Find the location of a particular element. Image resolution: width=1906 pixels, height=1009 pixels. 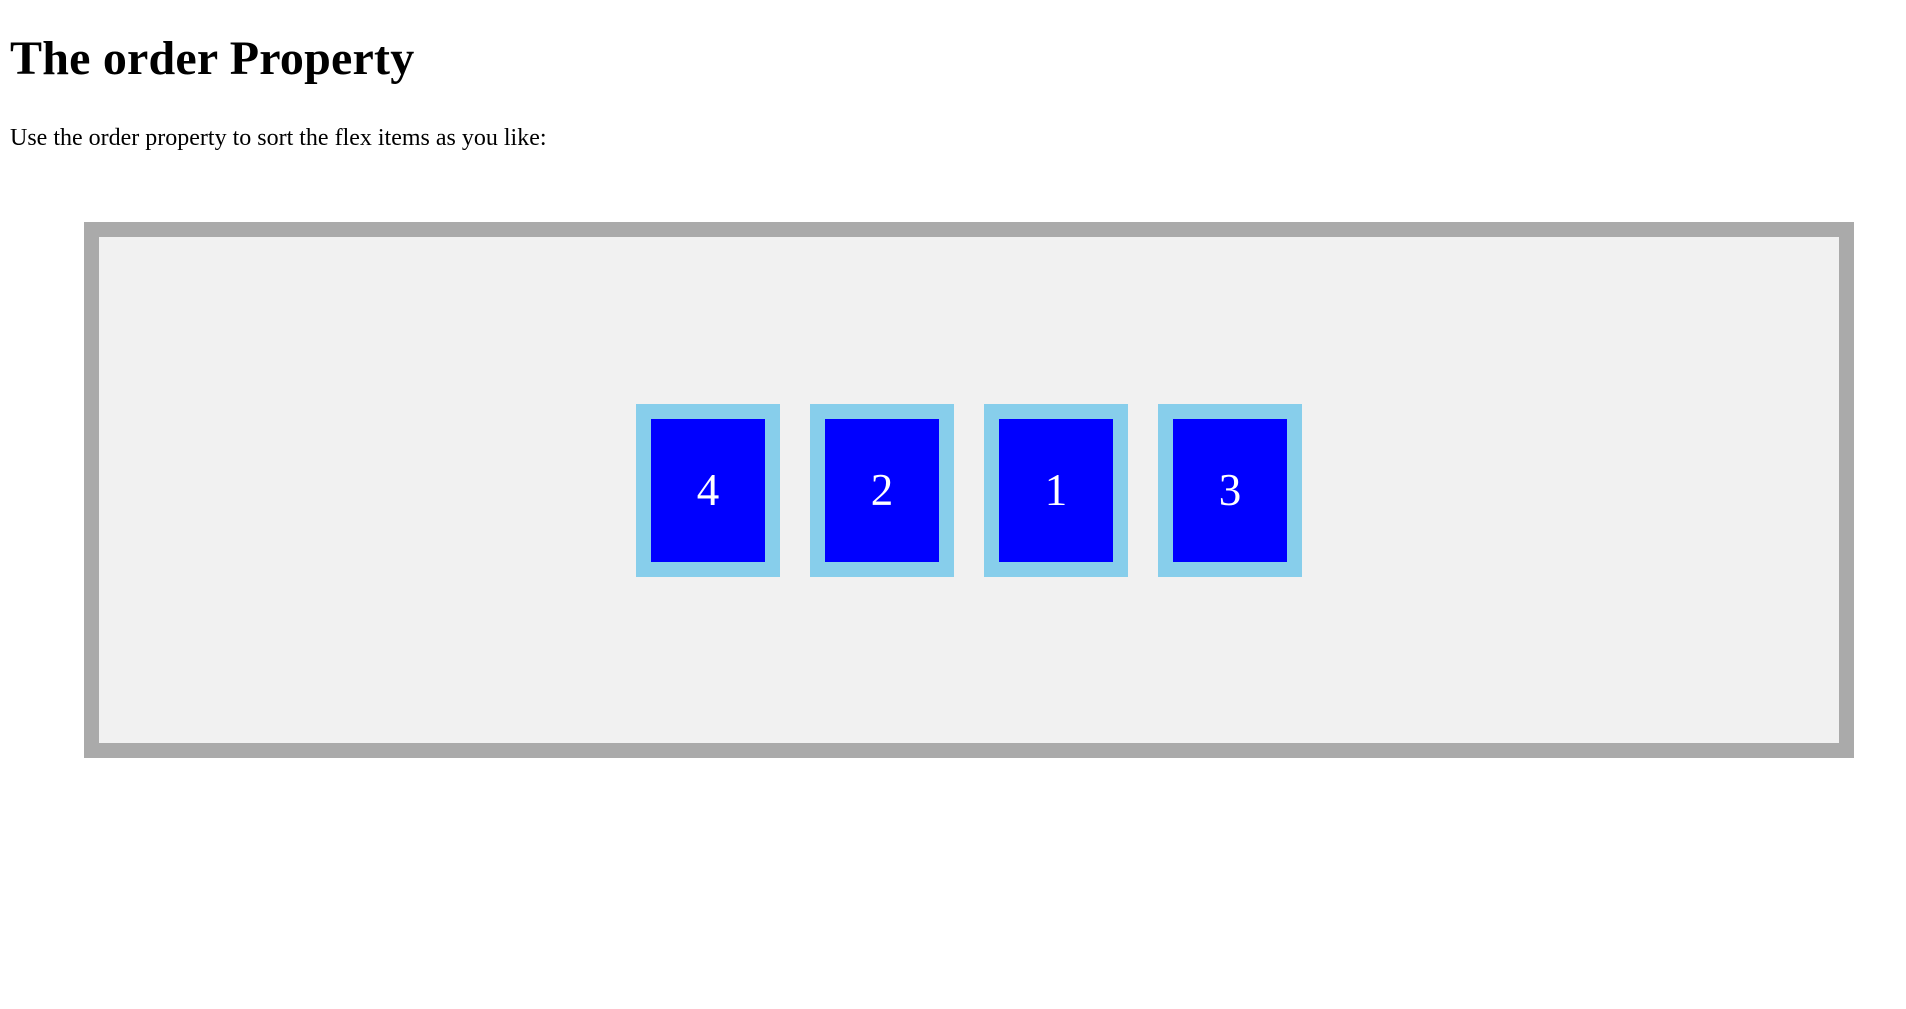

flex-item-label: 3 is located at coordinates (1230, 489).